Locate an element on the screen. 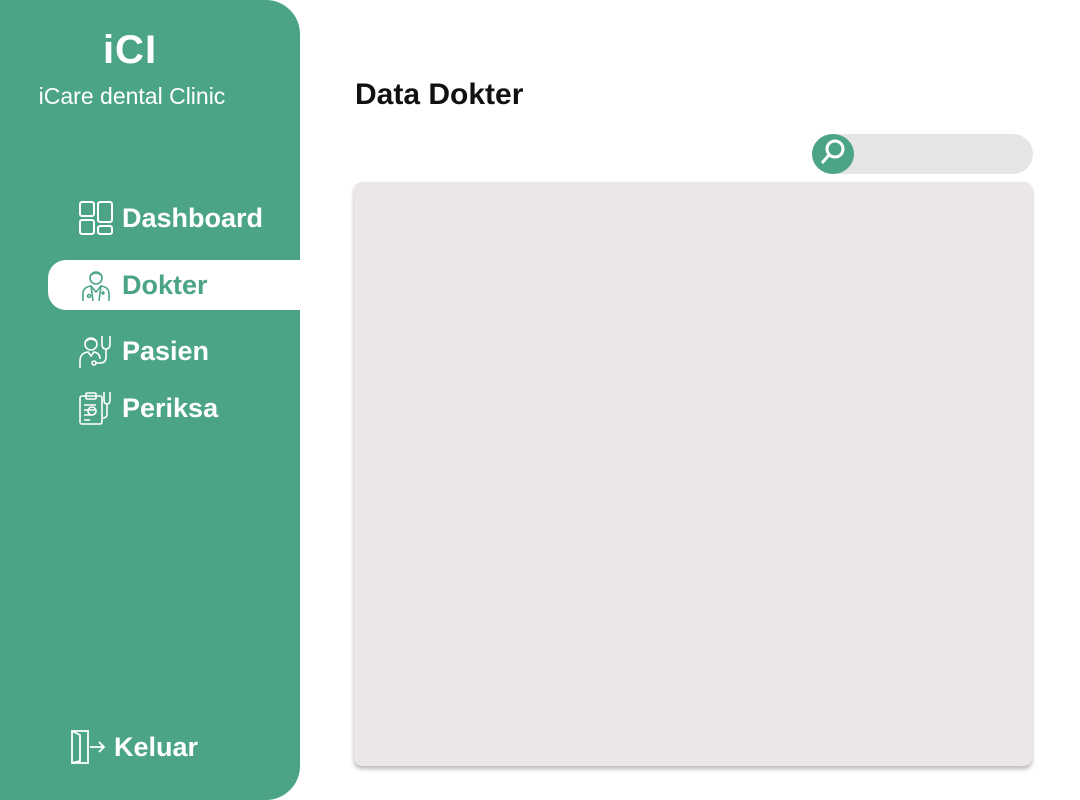 This screenshot has height=800, width=1080. sidebar-item-label: Periksa is located at coordinates (170, 407).